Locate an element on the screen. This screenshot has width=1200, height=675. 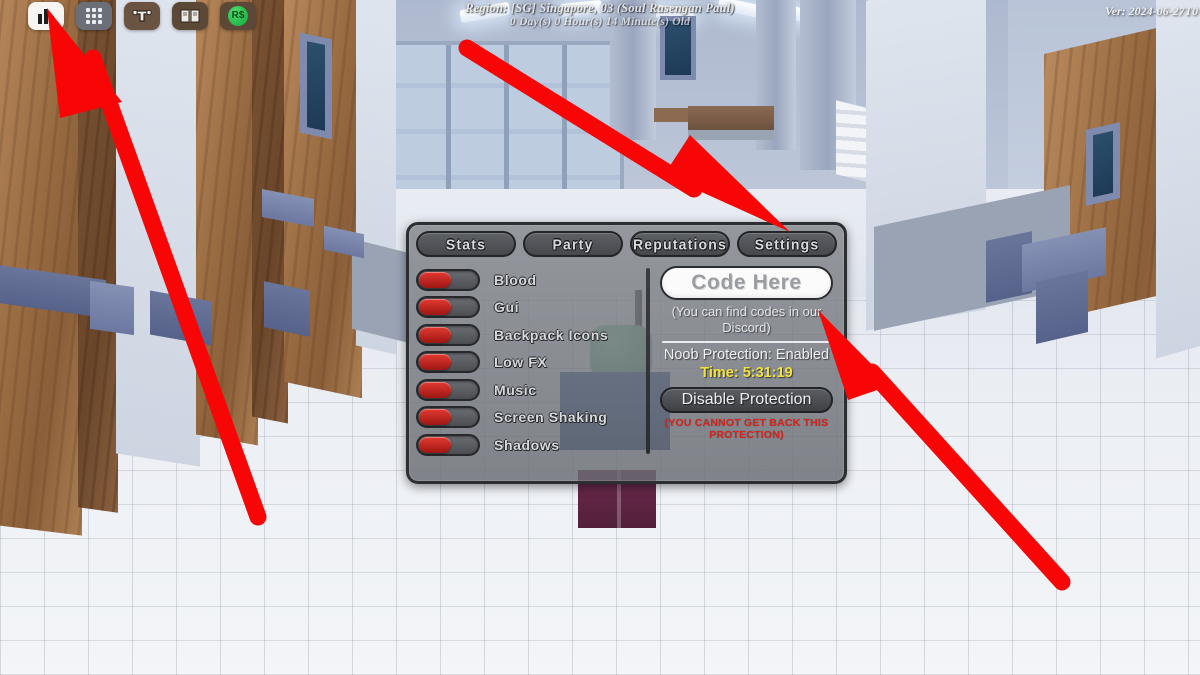
code-input-placeholder: Code Here is located at coordinates (746, 282).